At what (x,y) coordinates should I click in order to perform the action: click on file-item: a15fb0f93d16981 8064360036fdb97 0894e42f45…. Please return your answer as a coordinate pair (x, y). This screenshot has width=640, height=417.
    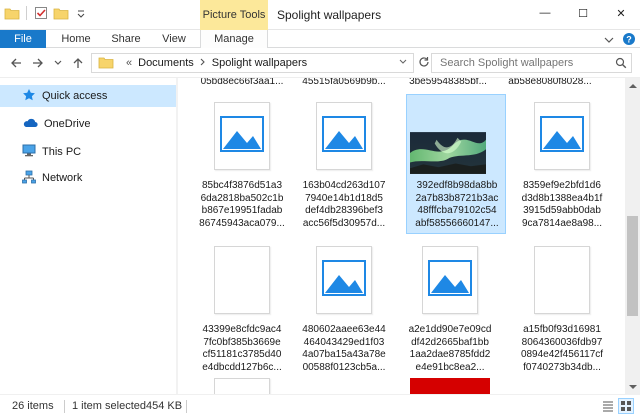
    Looking at the image, I should click on (562, 307).